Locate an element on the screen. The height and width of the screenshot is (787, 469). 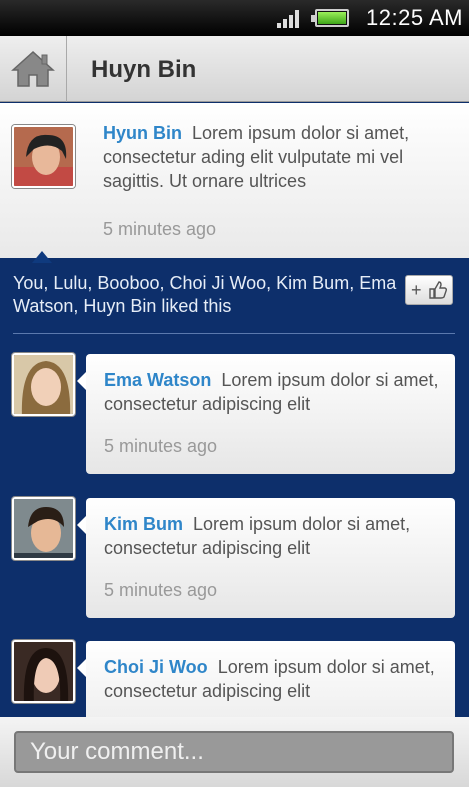
home-button is located at coordinates (33, 69).